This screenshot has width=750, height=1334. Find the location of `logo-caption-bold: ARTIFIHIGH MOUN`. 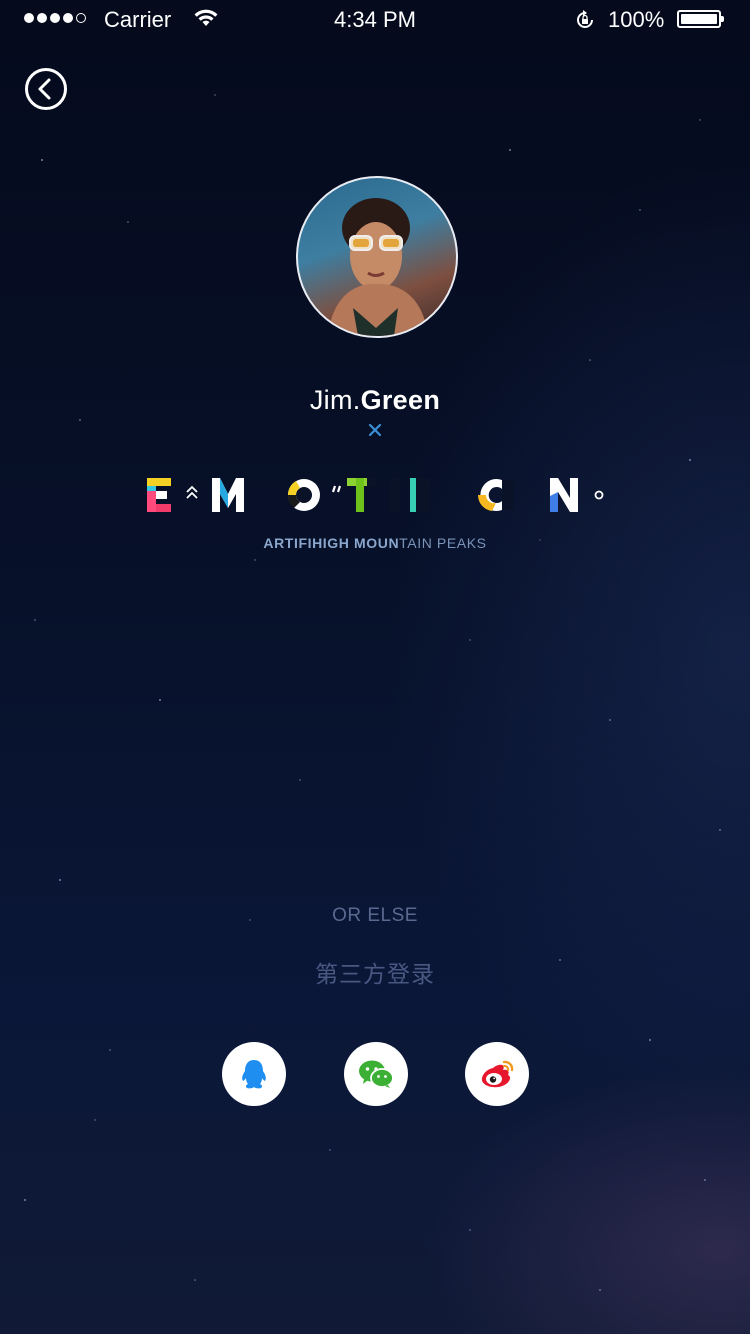

logo-caption-bold: ARTIFIHIGH MOUN is located at coordinates (331, 543).